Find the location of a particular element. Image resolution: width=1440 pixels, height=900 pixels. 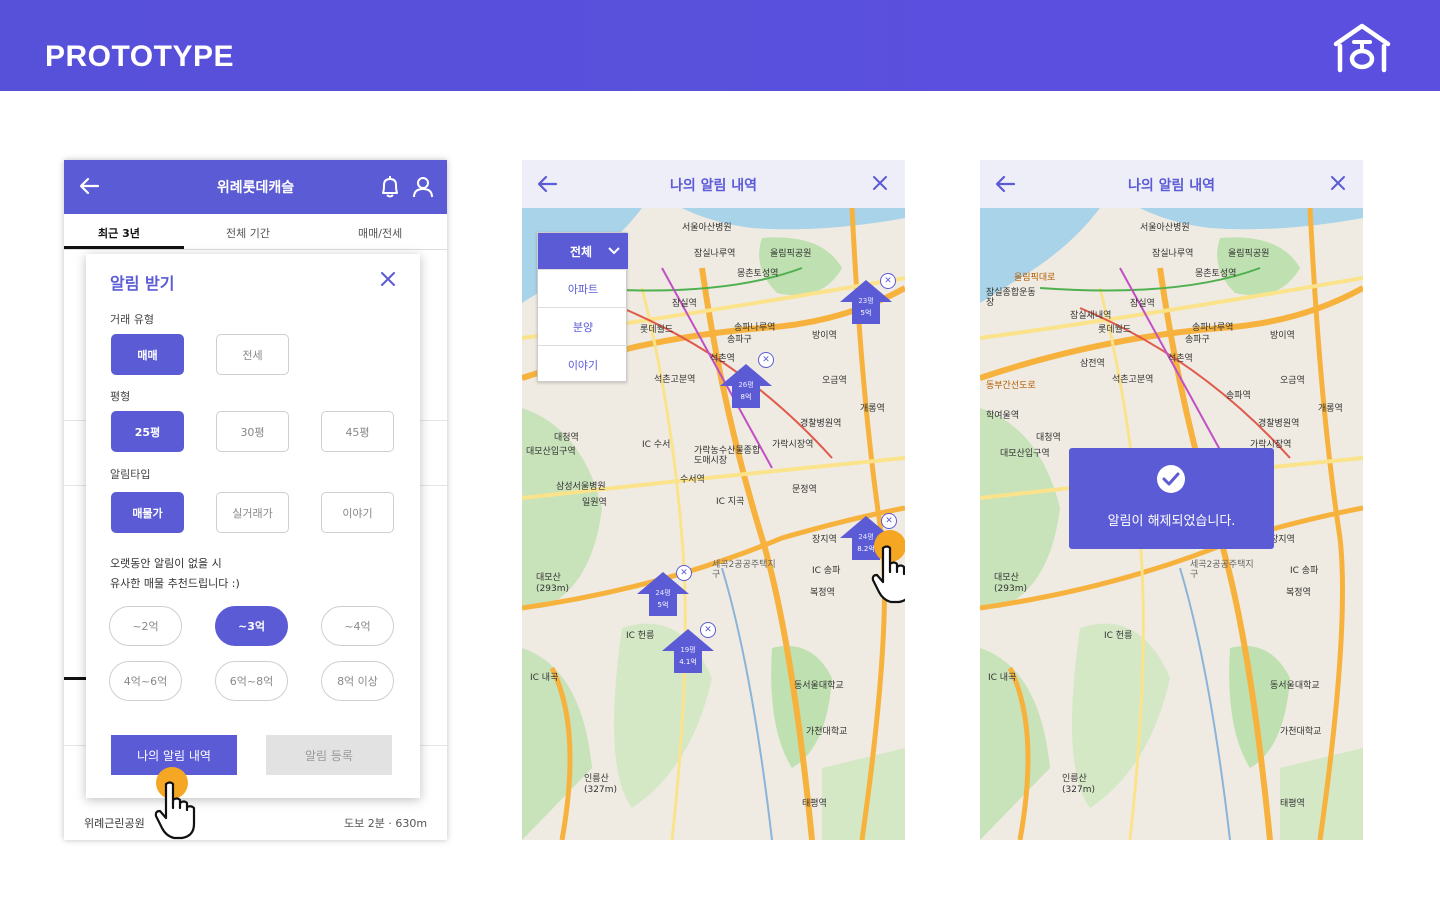

alert-type-label: 알림타입 is located at coordinates (130, 474).